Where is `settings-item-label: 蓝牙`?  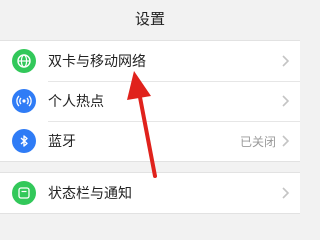 settings-item-label: 蓝牙 is located at coordinates (62, 142).